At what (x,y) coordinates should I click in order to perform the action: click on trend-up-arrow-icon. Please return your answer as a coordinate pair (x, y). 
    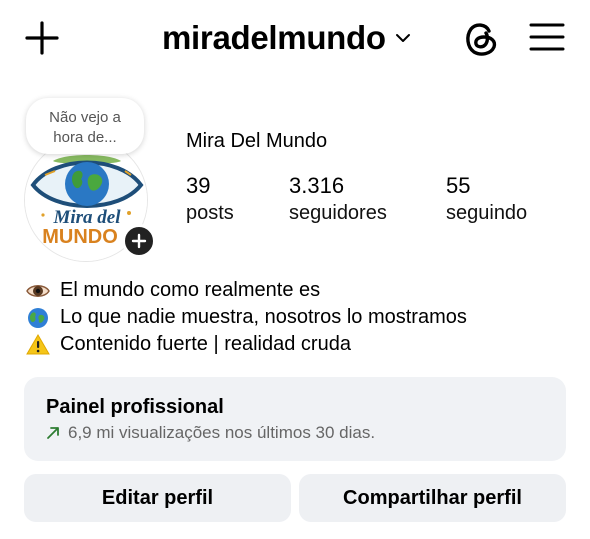
    Looking at the image, I should click on (53, 433).